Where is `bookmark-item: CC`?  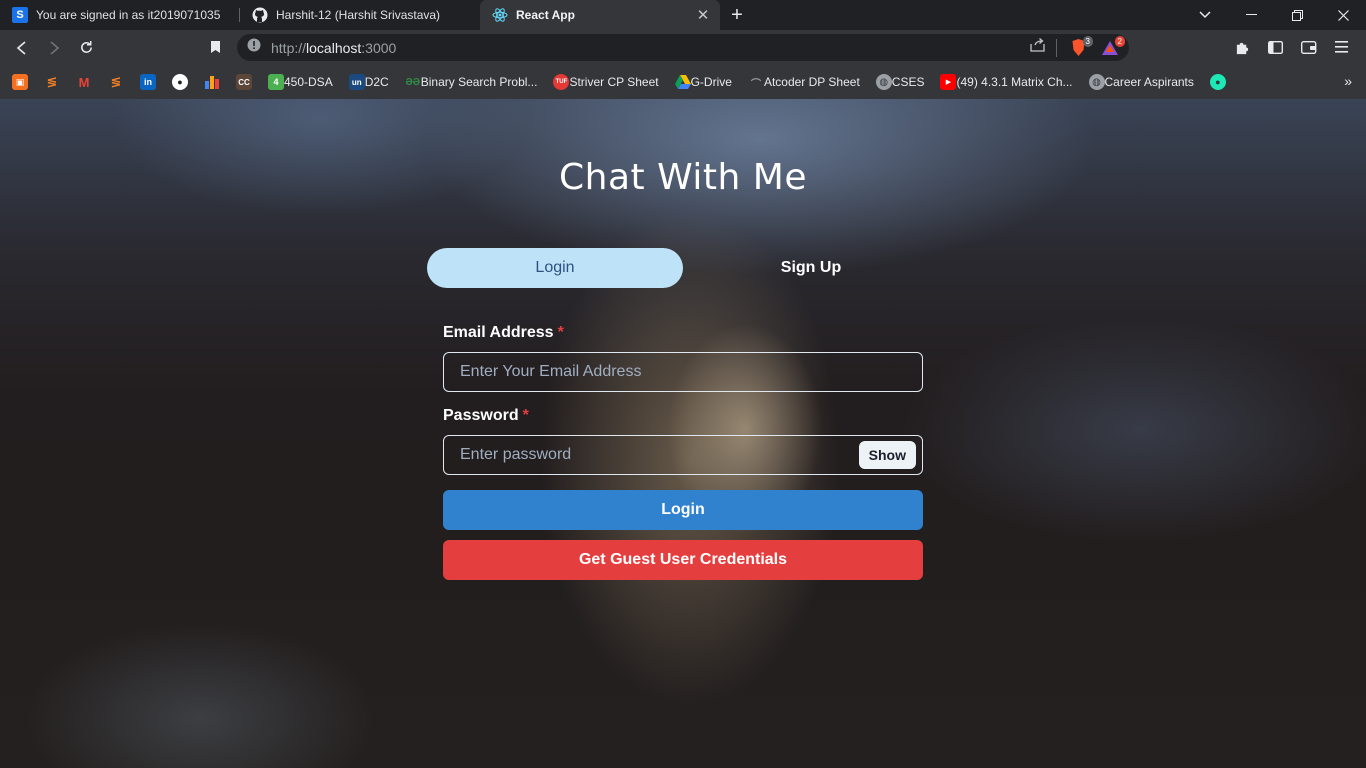 bookmark-item: CC is located at coordinates (244, 82).